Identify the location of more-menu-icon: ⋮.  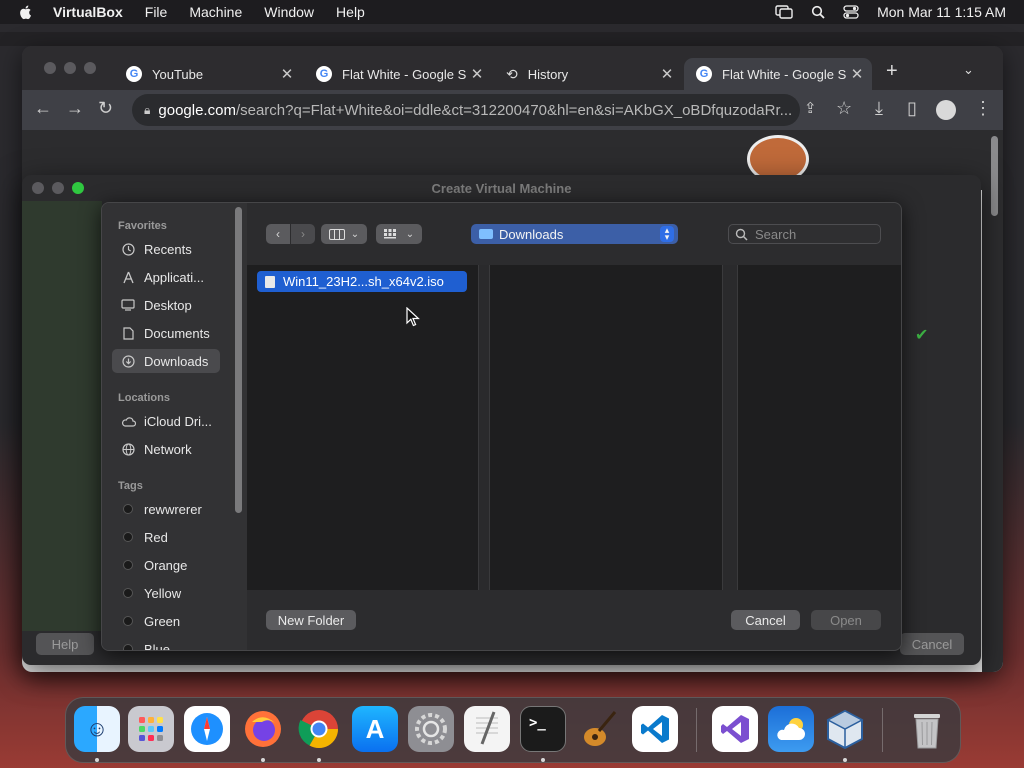
(983, 108).